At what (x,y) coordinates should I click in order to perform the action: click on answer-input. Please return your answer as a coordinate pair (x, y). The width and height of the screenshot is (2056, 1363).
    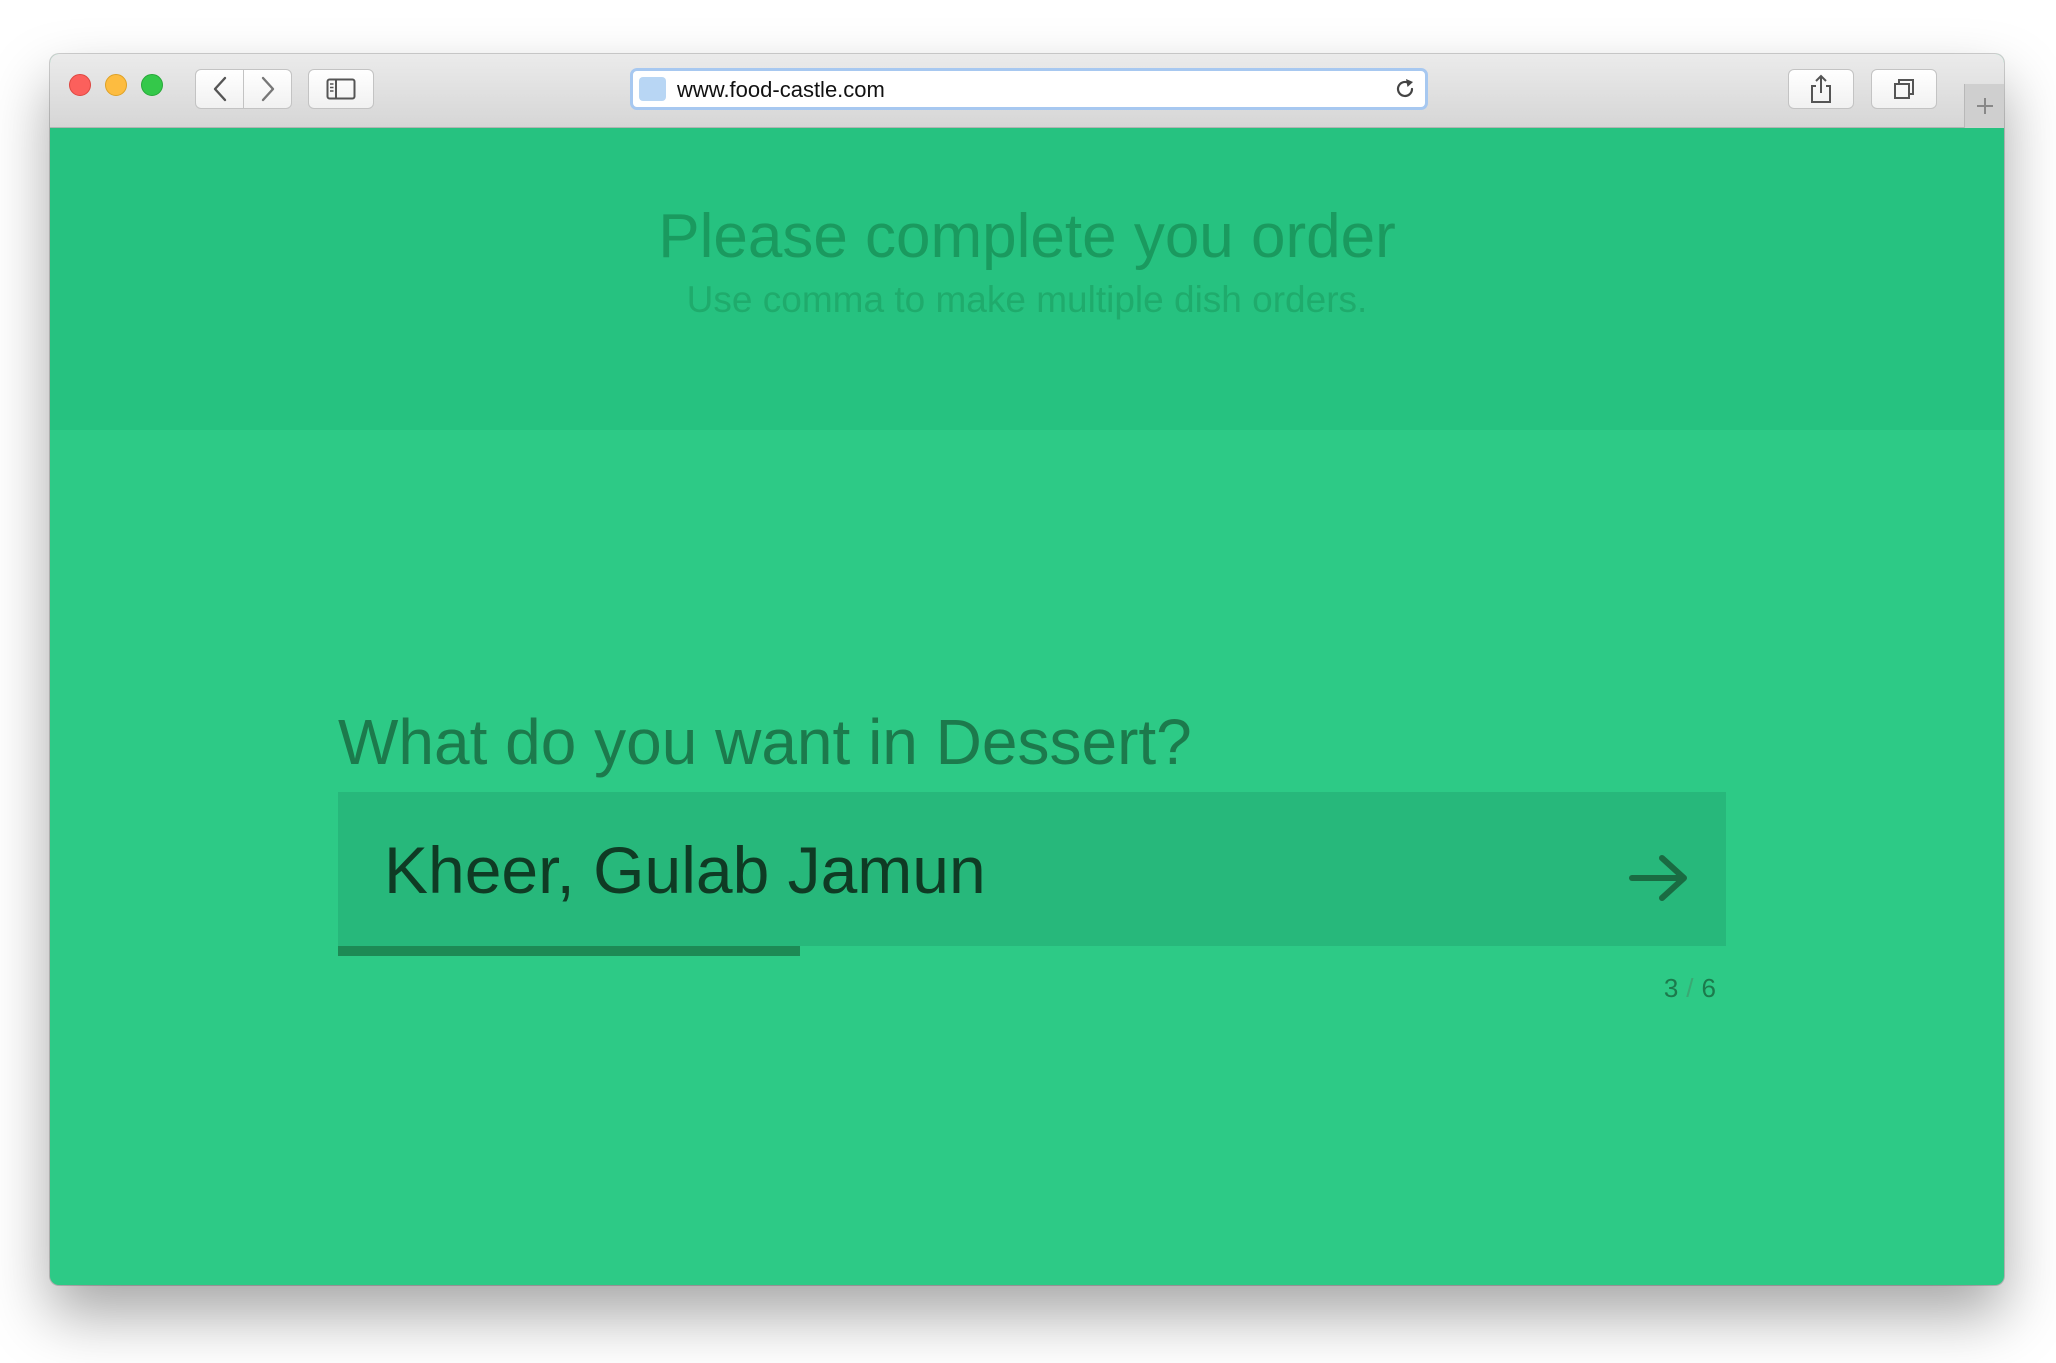
    Looking at the image, I should click on (974, 870).